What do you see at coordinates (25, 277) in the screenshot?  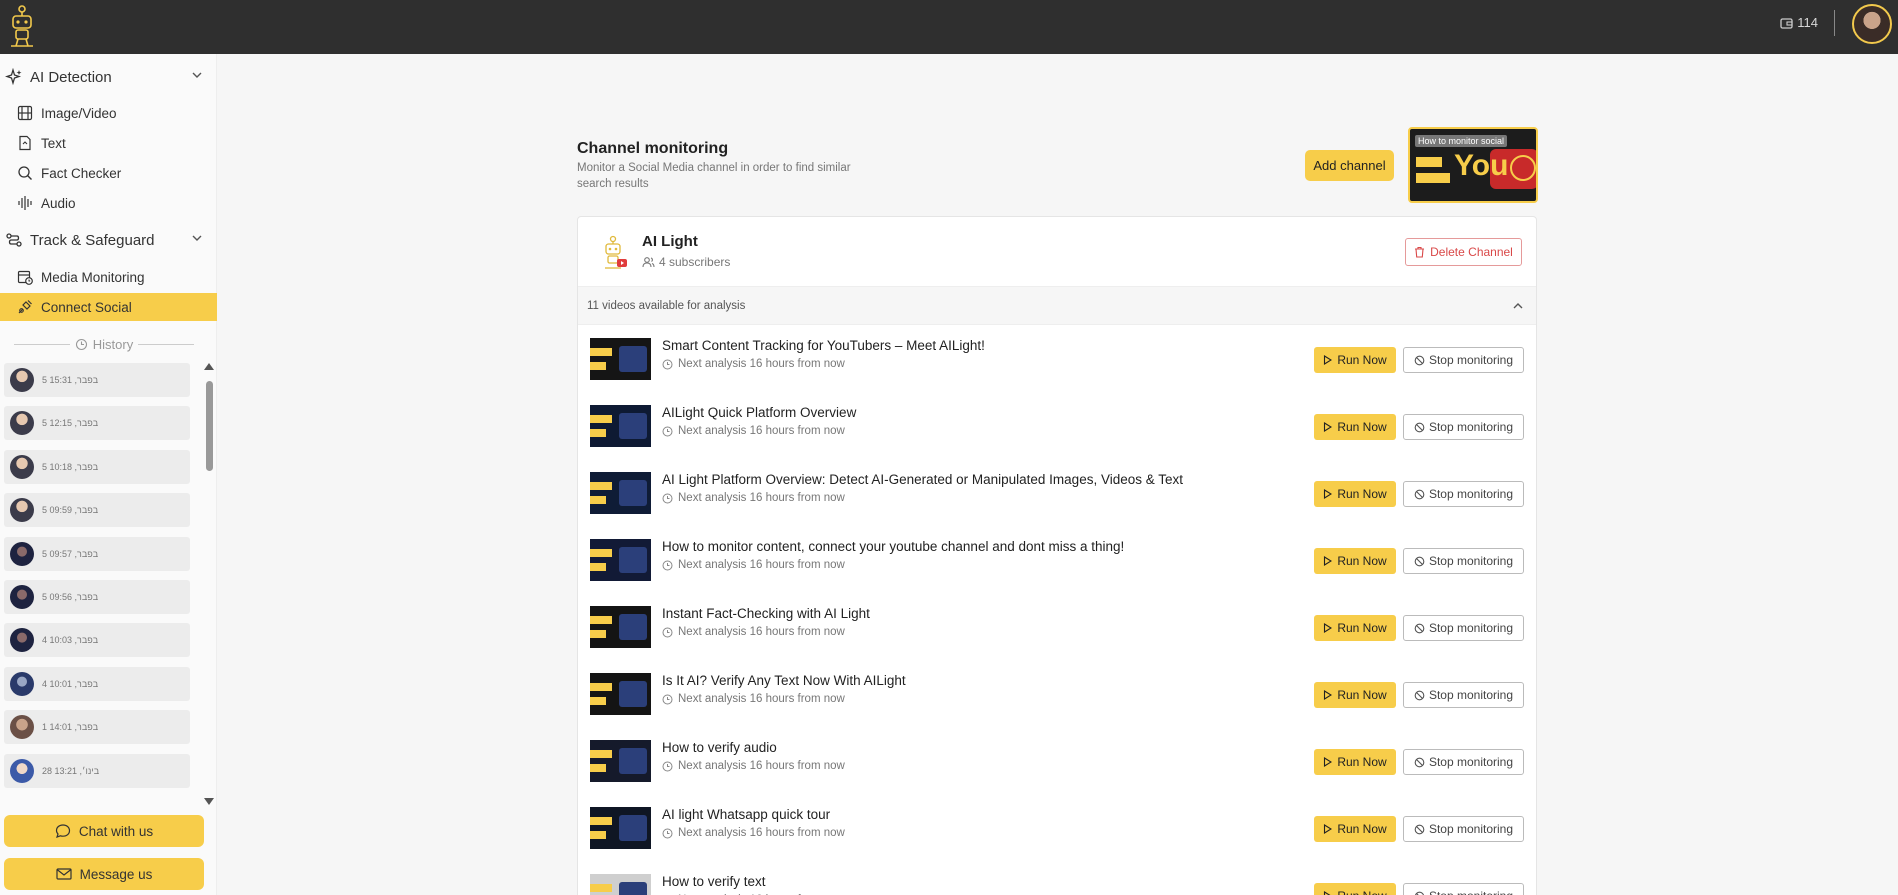 I see `calendar-clock-icon` at bounding box center [25, 277].